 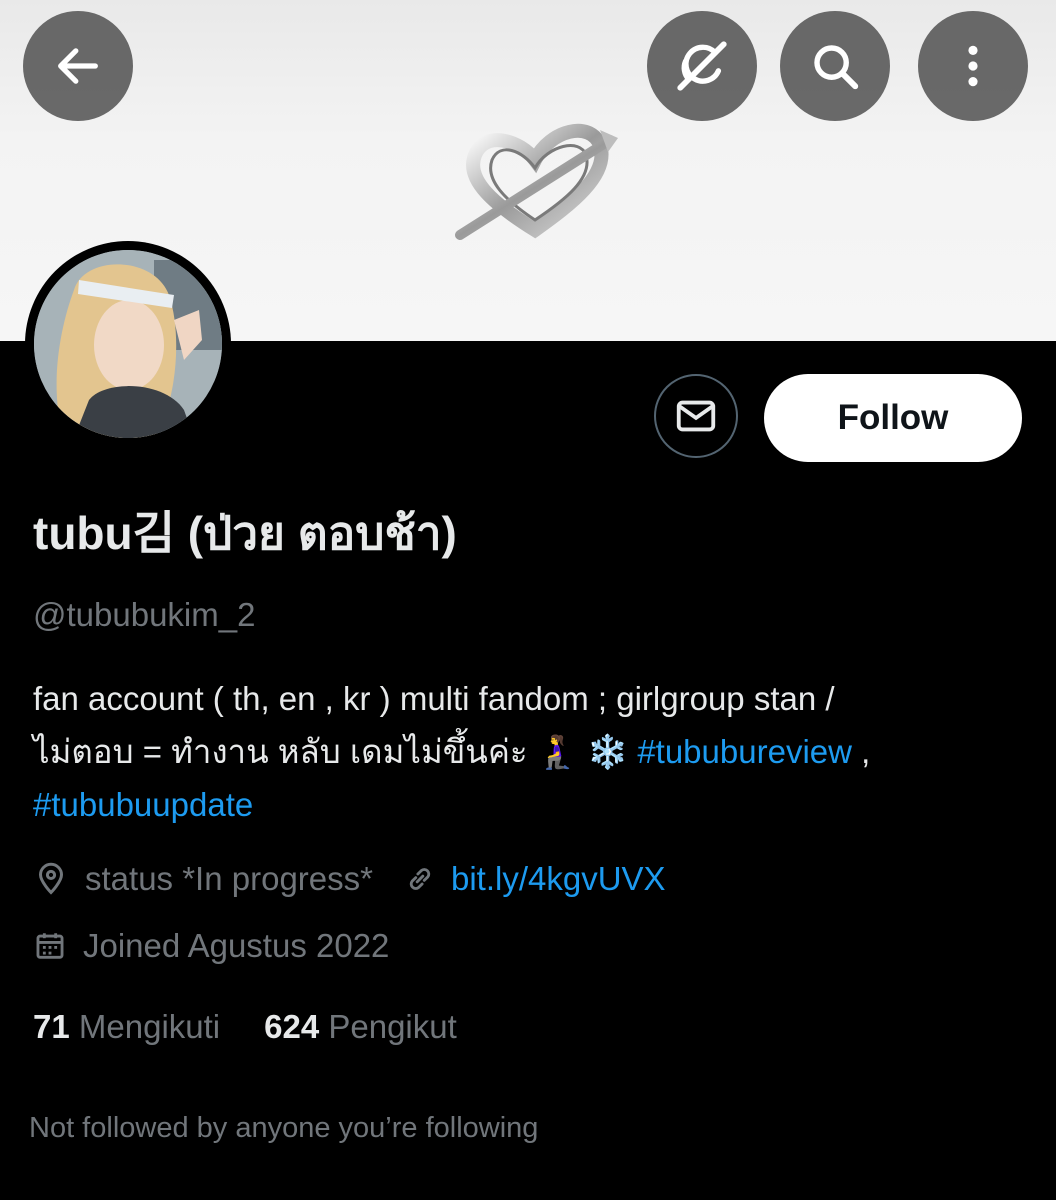 I want to click on avatar-image, so click(x=128, y=344).